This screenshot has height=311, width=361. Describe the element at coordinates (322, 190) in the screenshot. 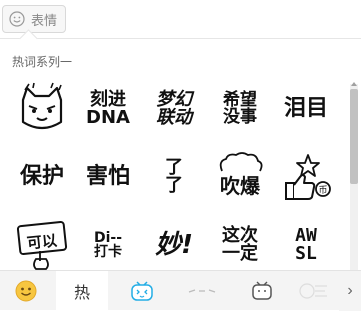

I see `svg-text: 币` at that location.